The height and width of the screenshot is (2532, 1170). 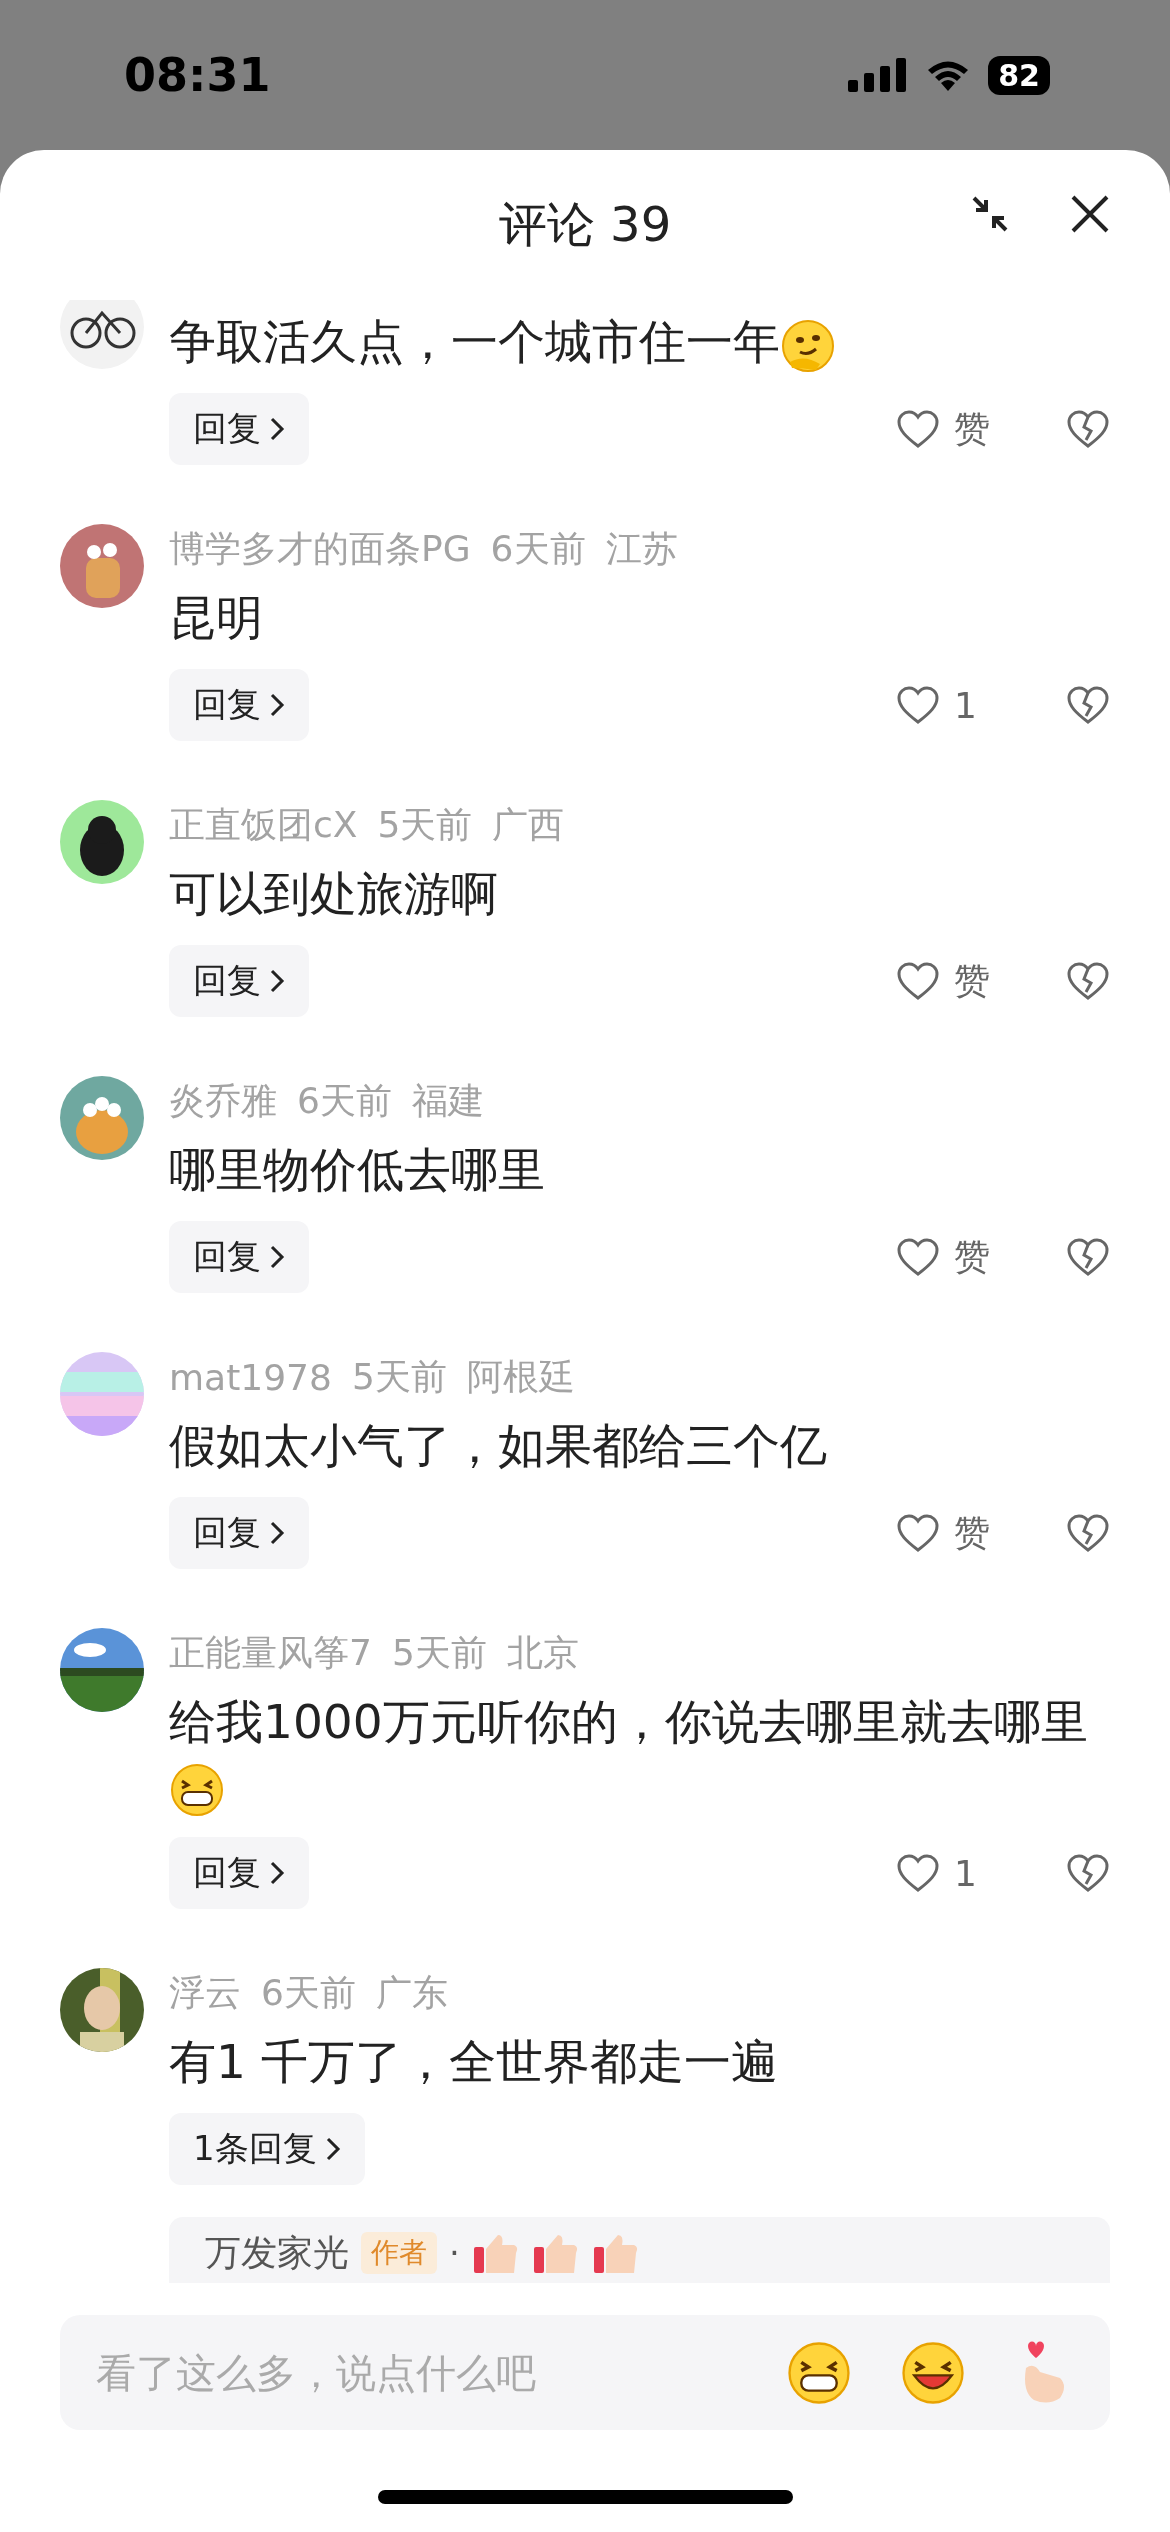 What do you see at coordinates (216, 618) in the screenshot?
I see `comment-text: 昆明` at bounding box center [216, 618].